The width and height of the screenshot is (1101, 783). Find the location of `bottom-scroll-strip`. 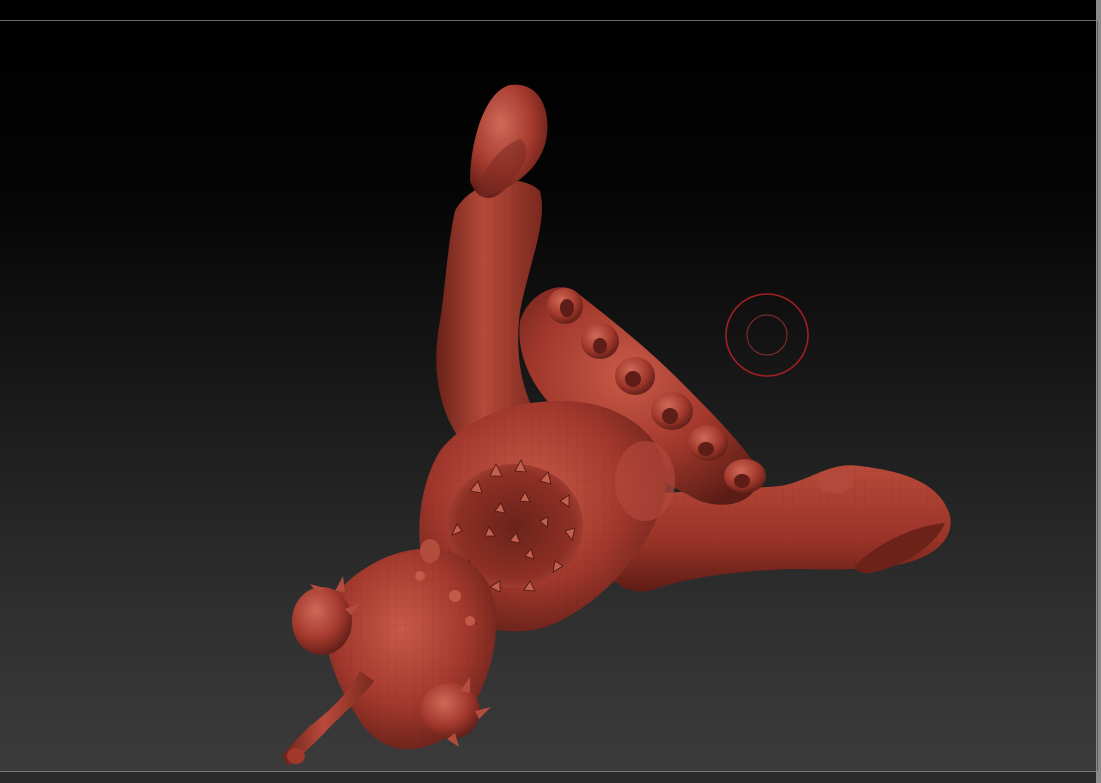

bottom-scroll-strip is located at coordinates (548, 777).